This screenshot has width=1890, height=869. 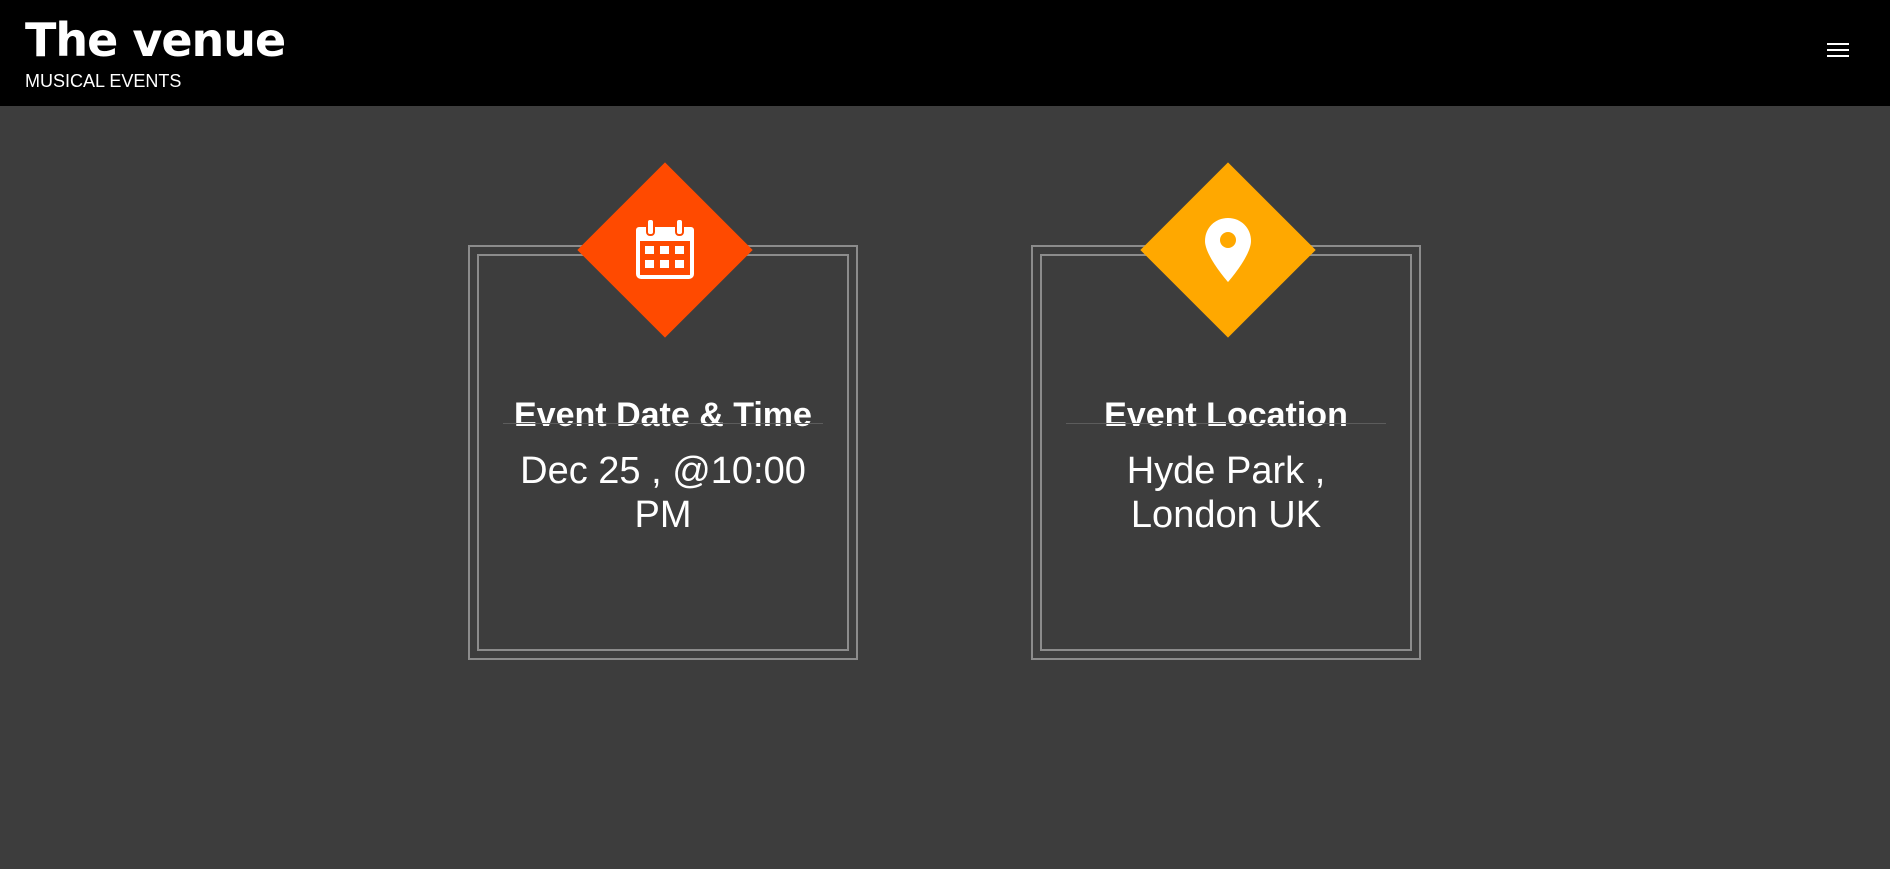 I want to click on calendar-icon, so click(x=665, y=249).